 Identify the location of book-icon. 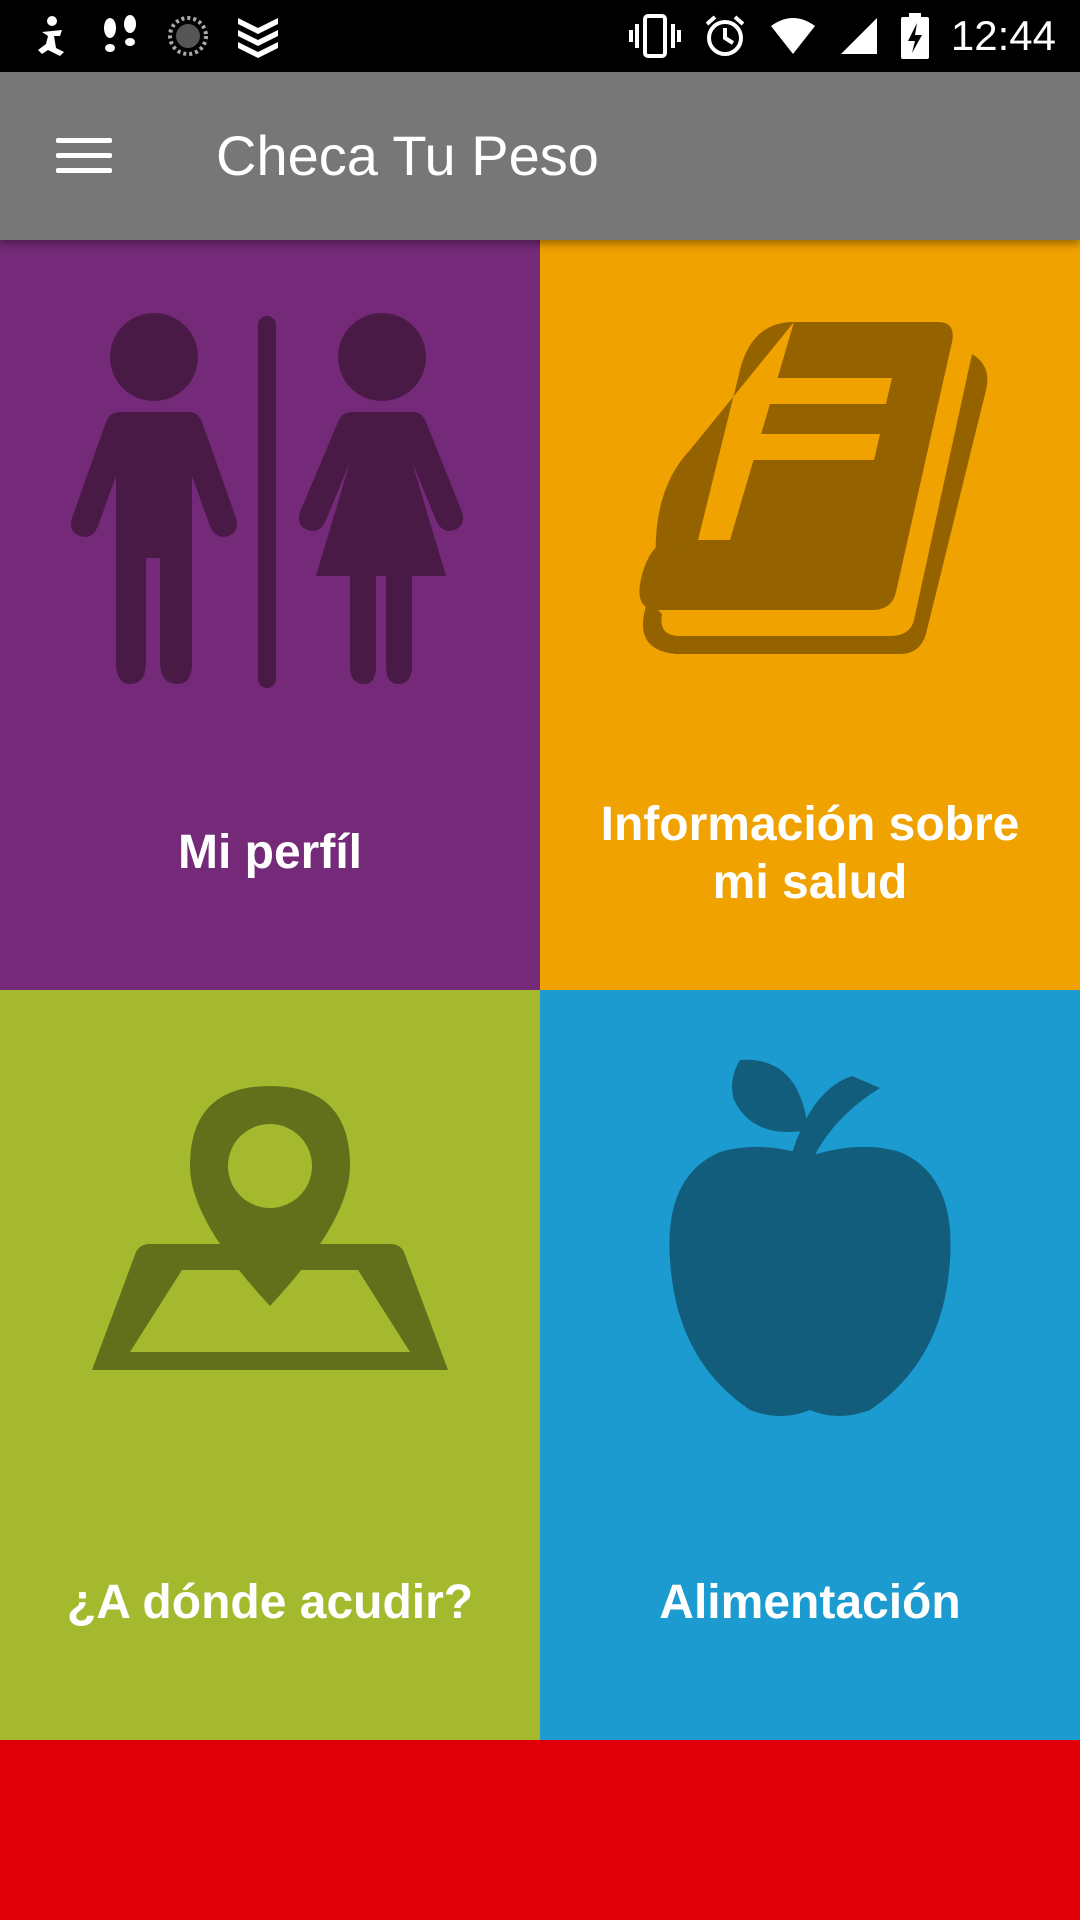
(813, 488).